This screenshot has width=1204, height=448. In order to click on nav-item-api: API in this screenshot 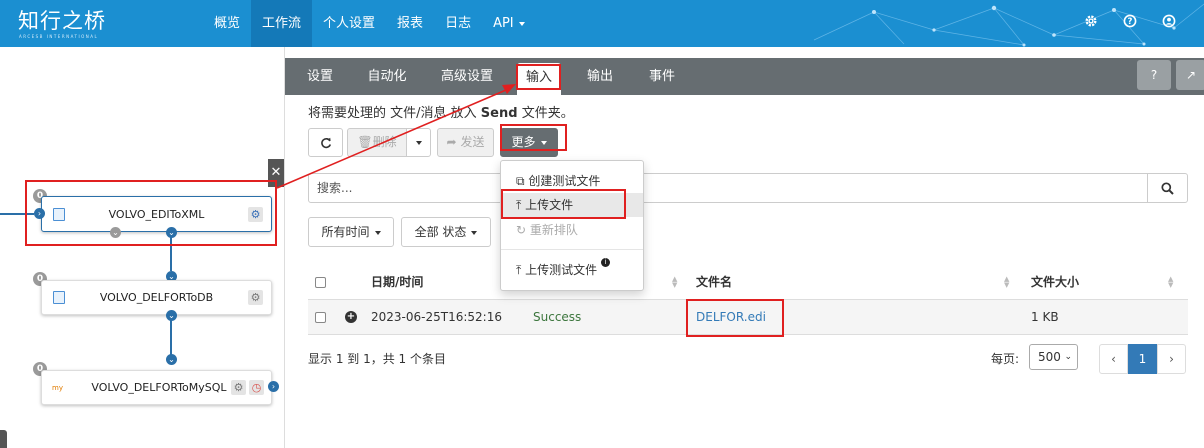, I will do `click(509, 23)`.